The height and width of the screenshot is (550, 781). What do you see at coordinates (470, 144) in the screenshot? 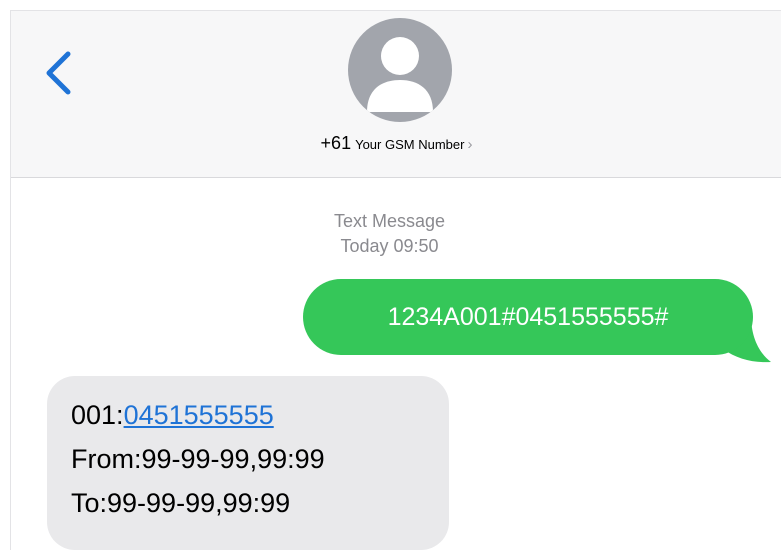
I see `chevron-right-icon: ›` at bounding box center [470, 144].